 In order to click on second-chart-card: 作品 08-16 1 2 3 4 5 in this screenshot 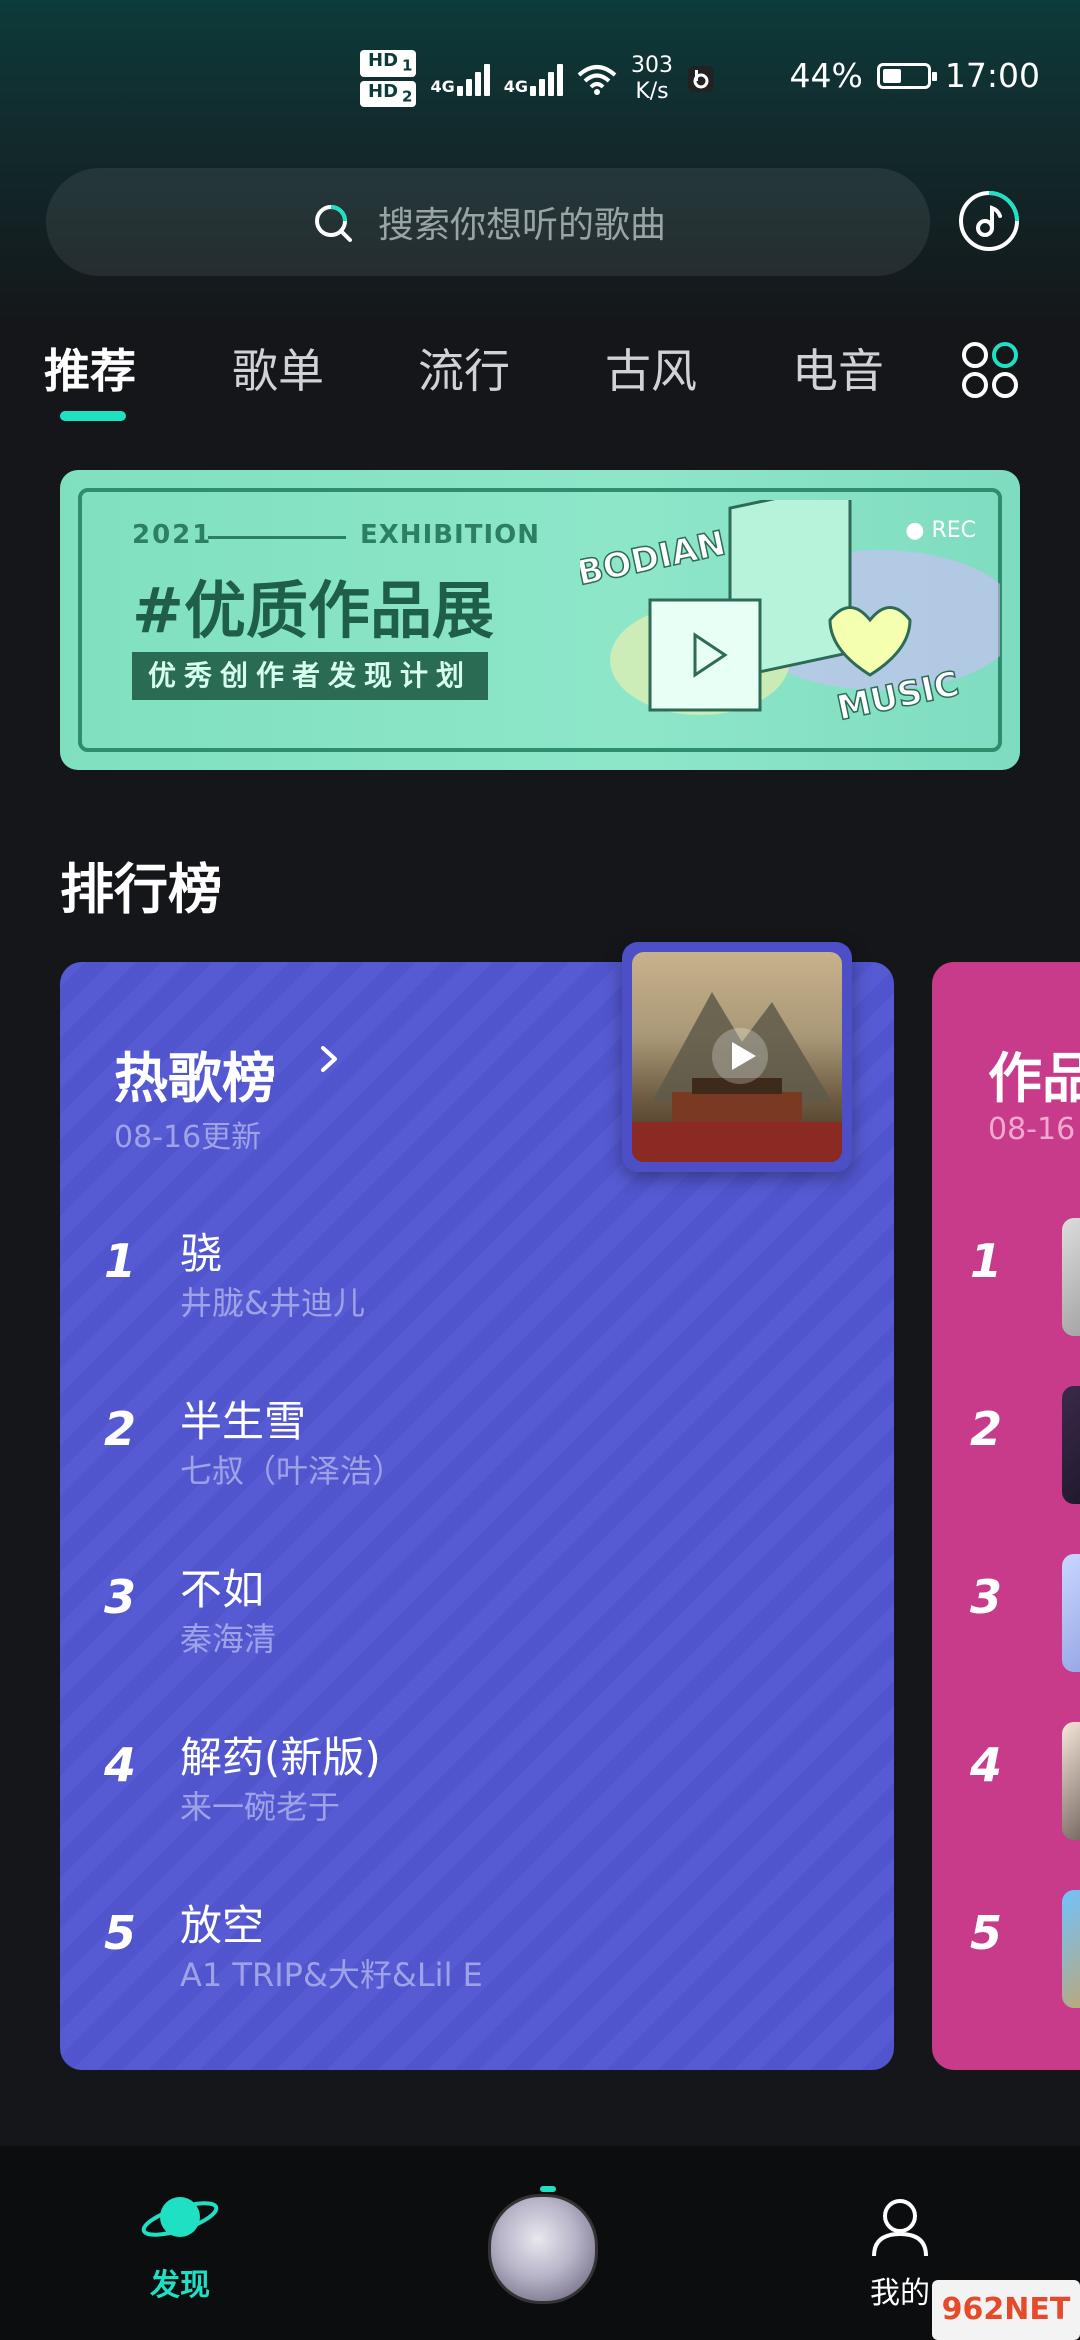, I will do `click(1006, 1516)`.